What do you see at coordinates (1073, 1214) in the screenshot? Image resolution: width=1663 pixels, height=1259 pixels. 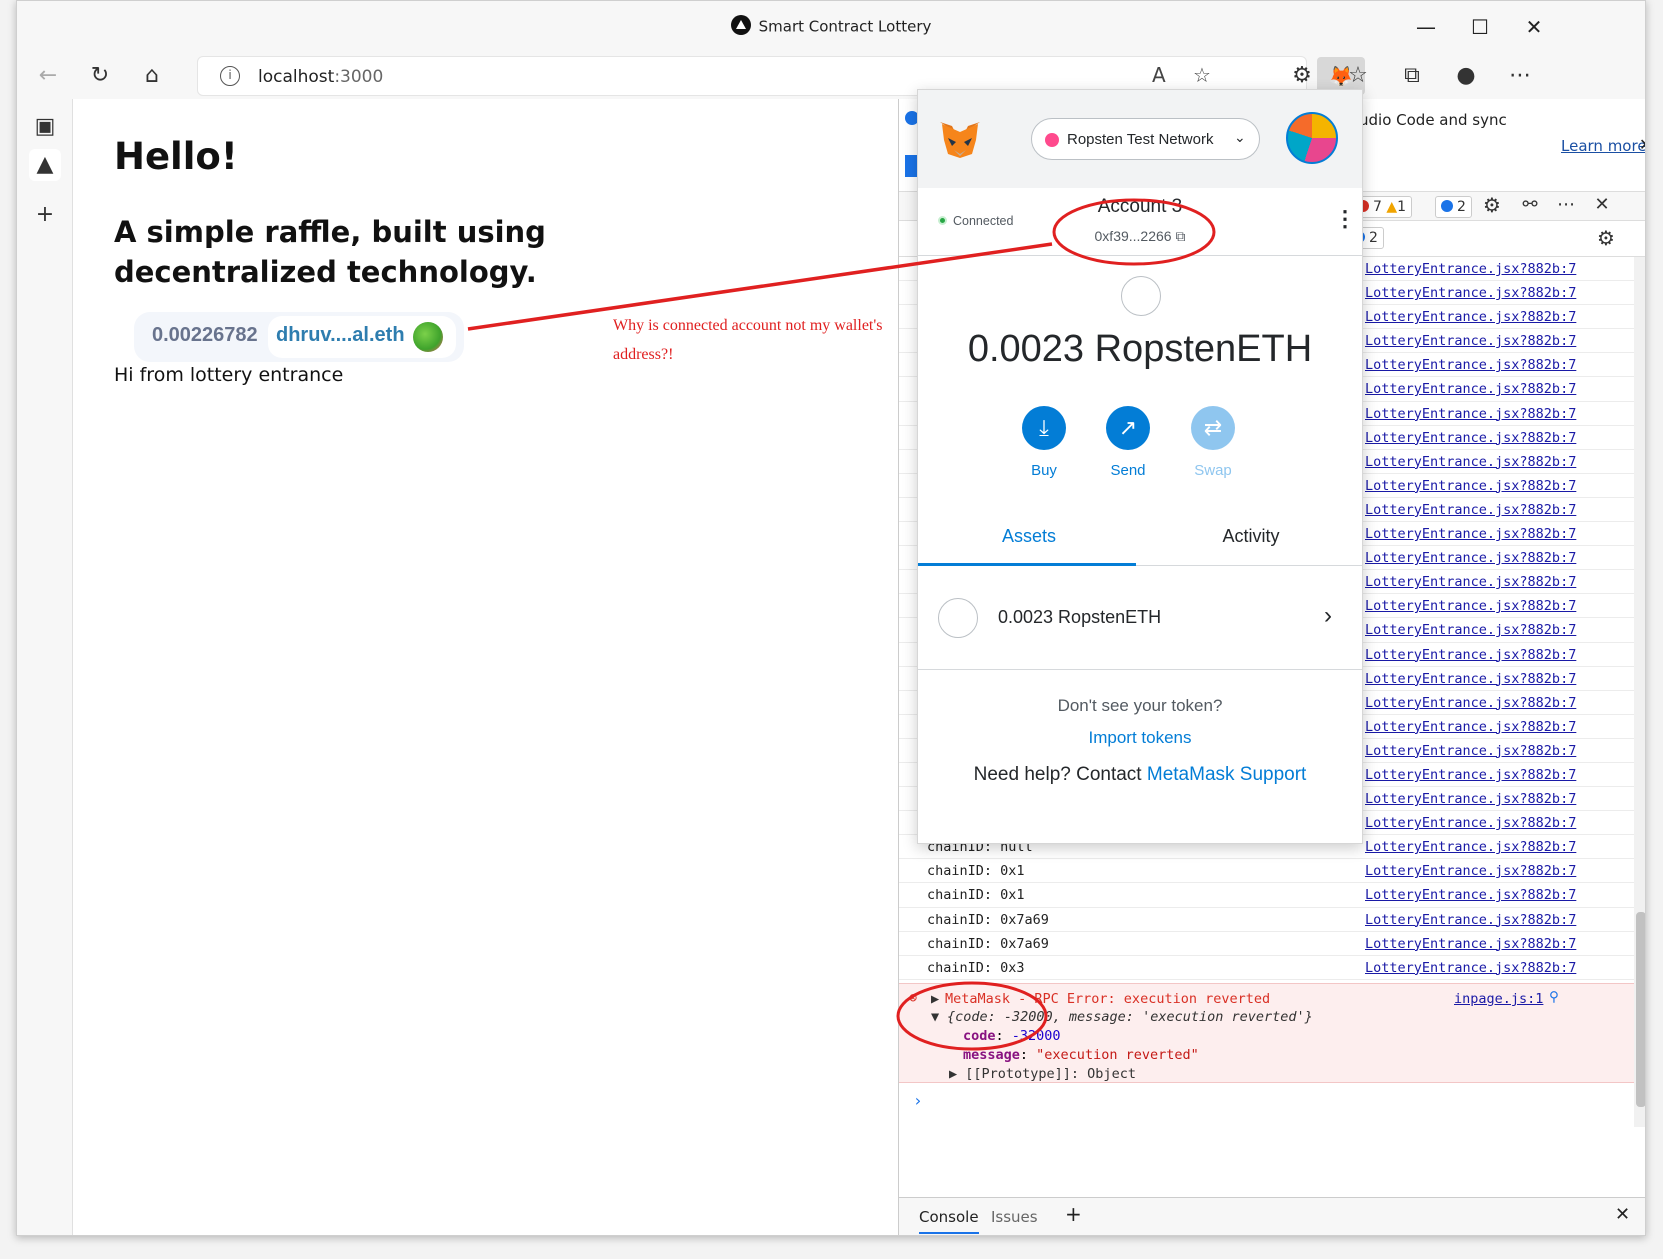 I see `add-tab-icon: +` at bounding box center [1073, 1214].